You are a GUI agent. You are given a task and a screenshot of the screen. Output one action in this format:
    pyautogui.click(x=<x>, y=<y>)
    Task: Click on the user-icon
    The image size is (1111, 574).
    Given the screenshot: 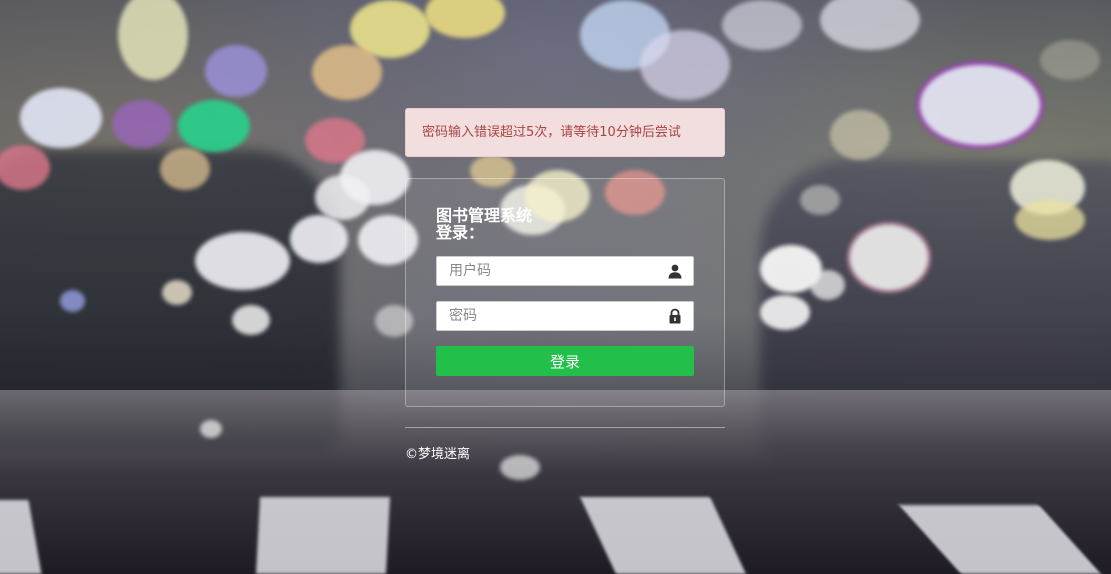 What is the action you would take?
    pyautogui.click(x=675, y=271)
    